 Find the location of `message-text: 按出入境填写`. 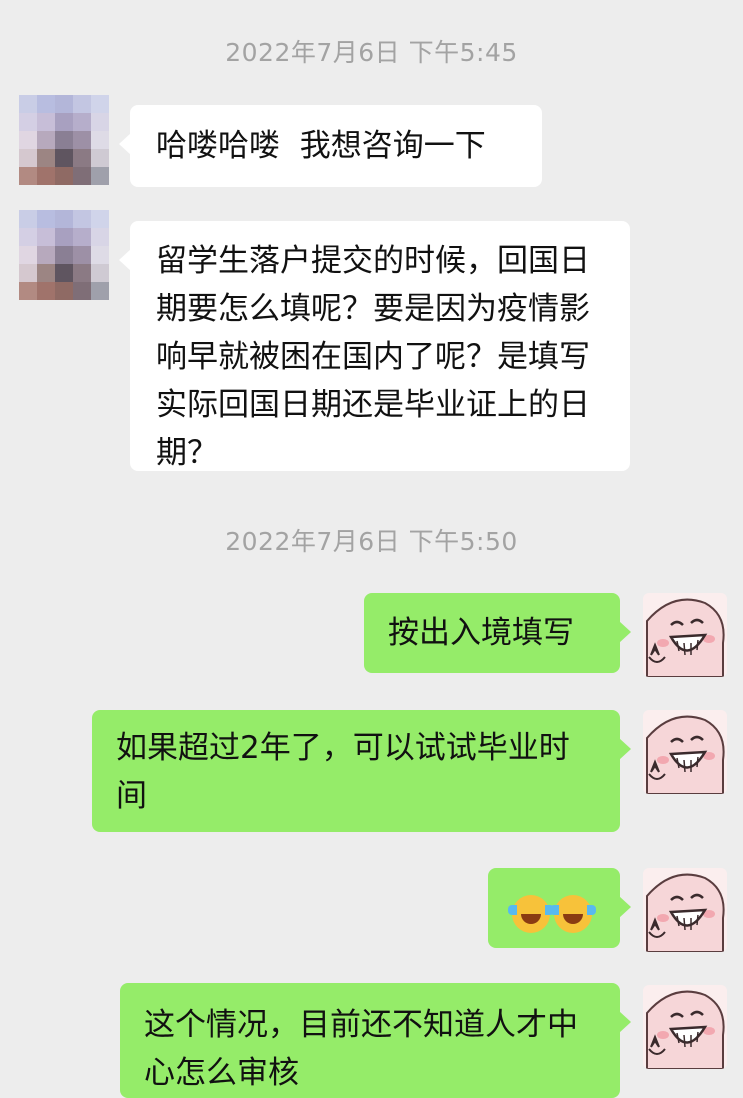

message-text: 按出入境填写 is located at coordinates (481, 633).